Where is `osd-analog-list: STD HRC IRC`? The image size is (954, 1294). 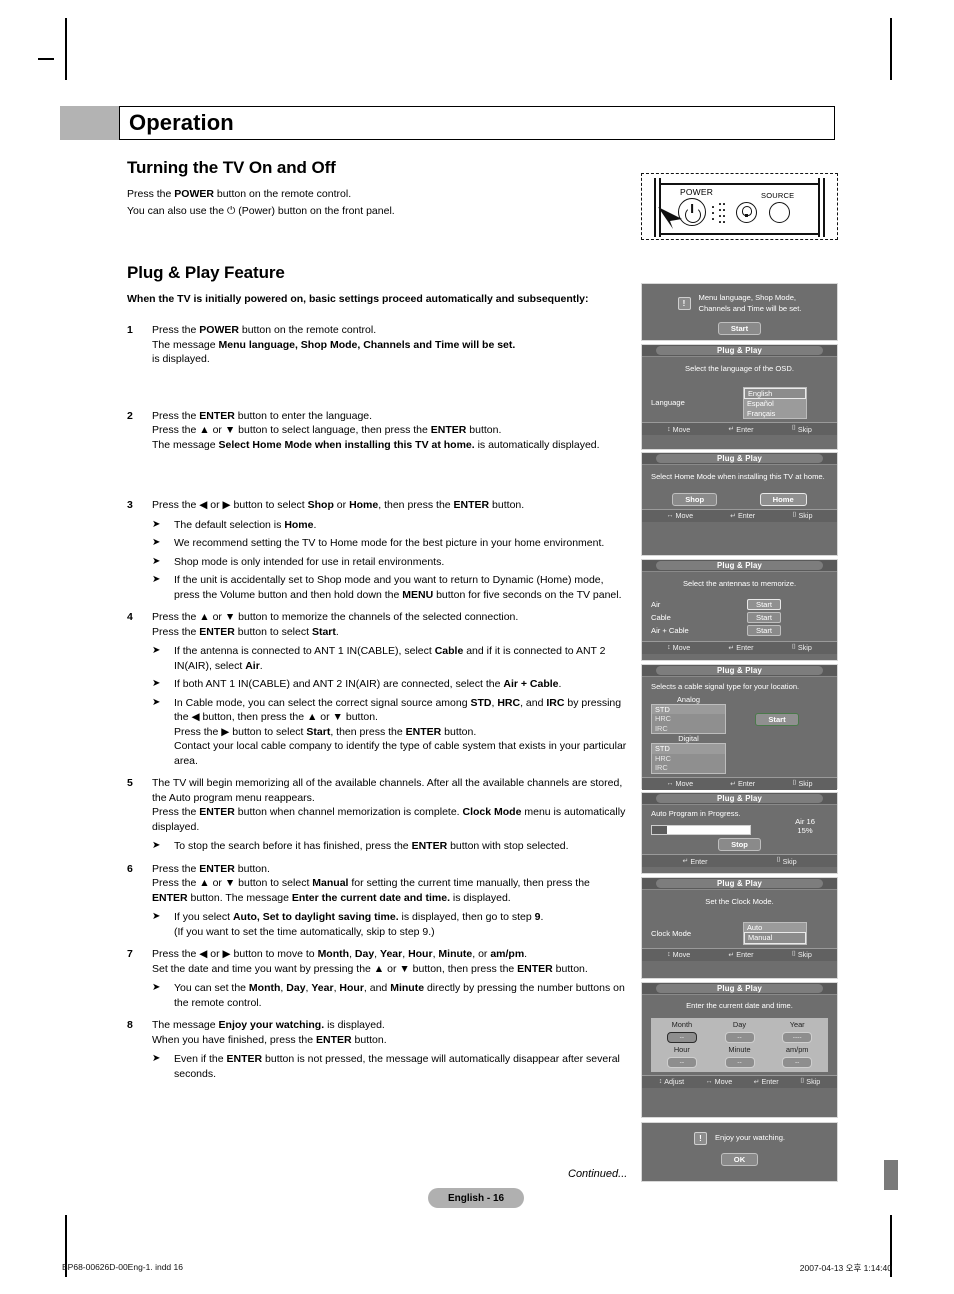 osd-analog-list: STD HRC IRC is located at coordinates (688, 718).